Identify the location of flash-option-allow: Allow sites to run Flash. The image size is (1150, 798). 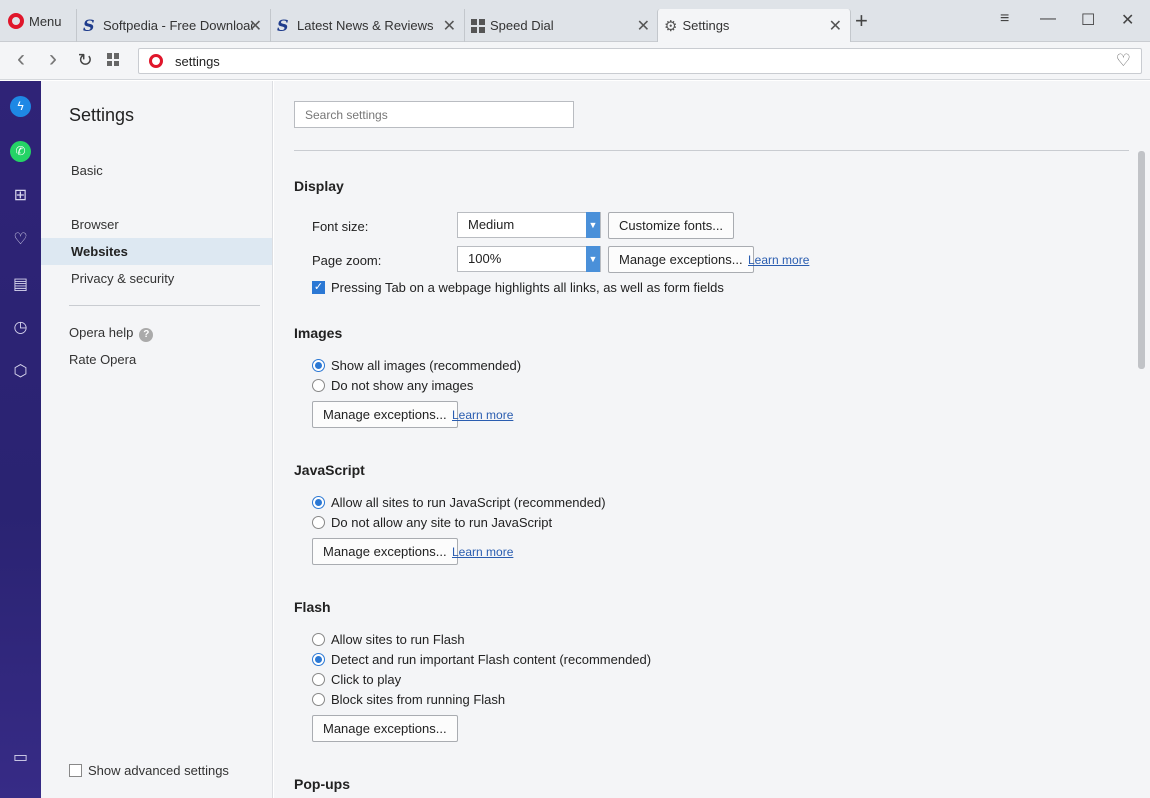
(388, 639).